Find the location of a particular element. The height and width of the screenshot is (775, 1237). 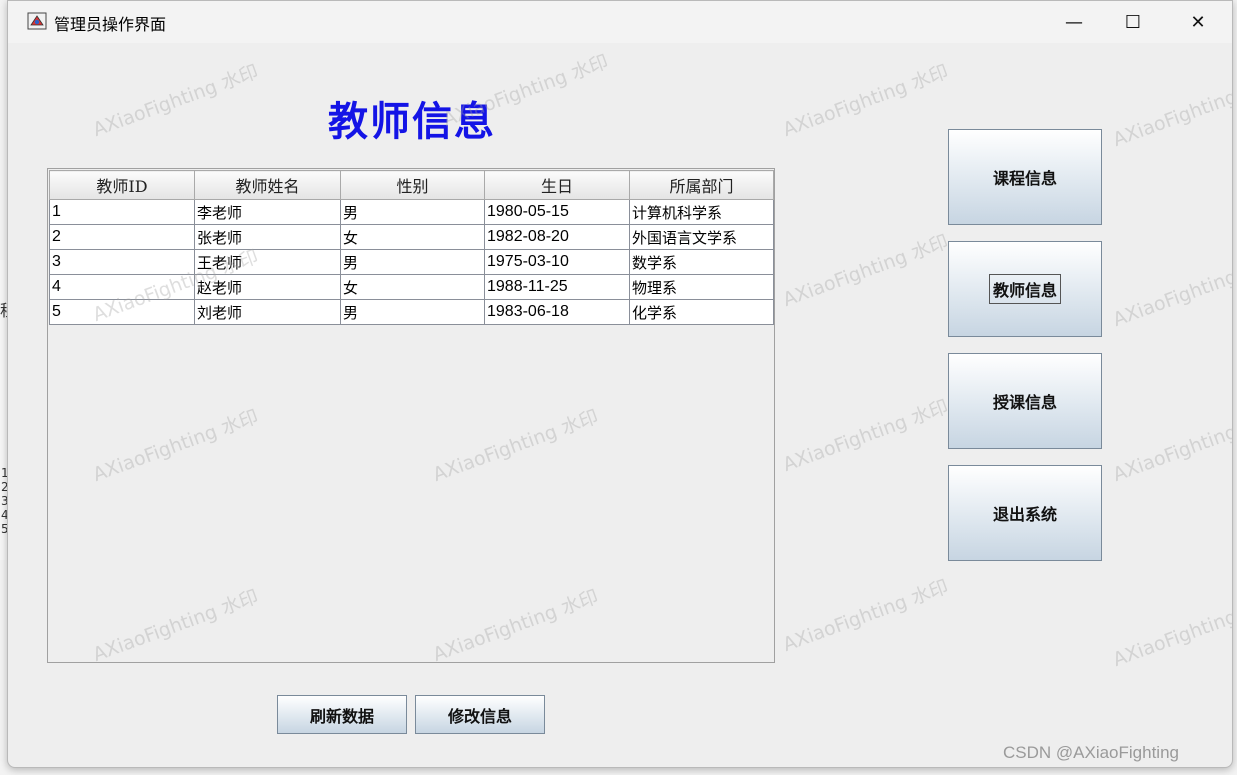

course-info-button: 课程信息 is located at coordinates (1025, 177).